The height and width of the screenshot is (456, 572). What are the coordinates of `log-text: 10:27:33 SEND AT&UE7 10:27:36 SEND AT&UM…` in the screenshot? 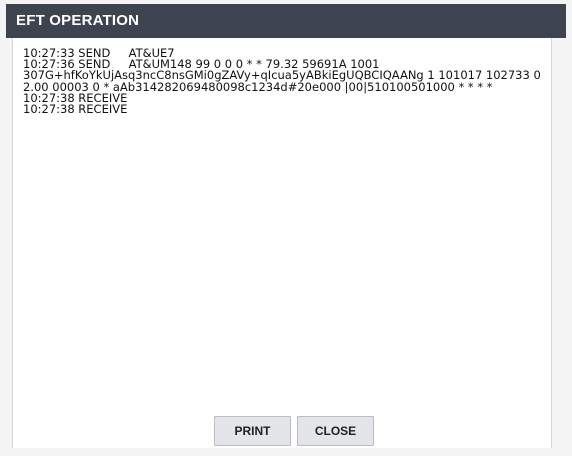 It's located at (285, 82).